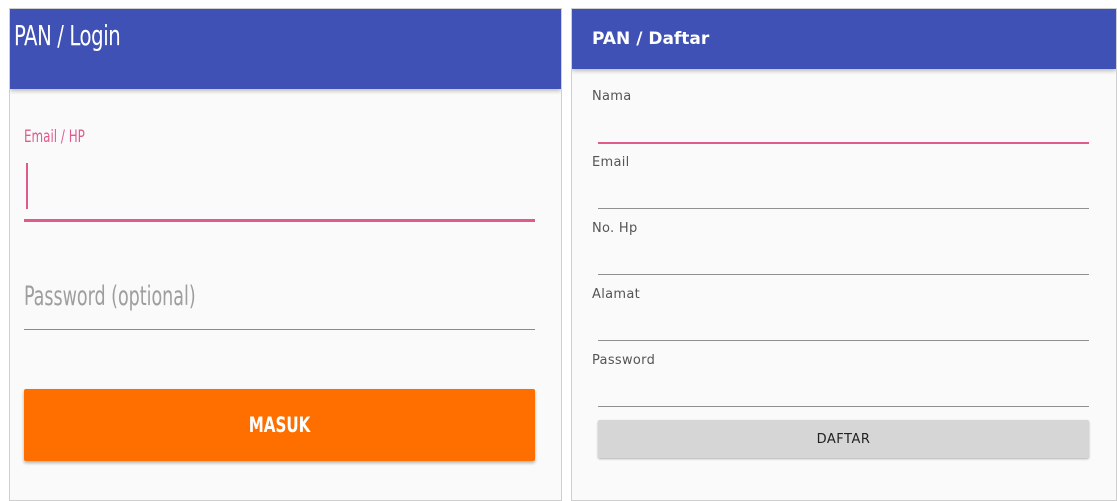 The width and height of the screenshot is (1117, 501). I want to click on no-hp-label: No. Hp, so click(615, 228).